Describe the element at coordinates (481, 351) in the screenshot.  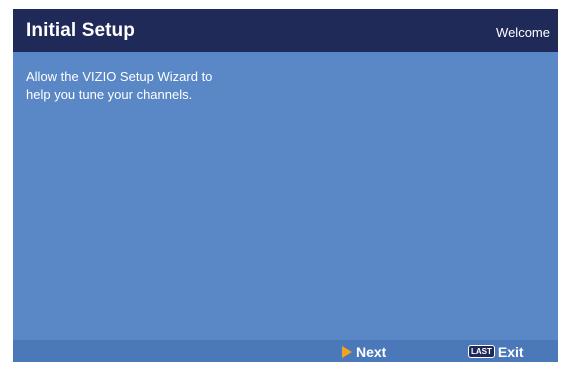
I see `last-key-icon: LAST` at that location.